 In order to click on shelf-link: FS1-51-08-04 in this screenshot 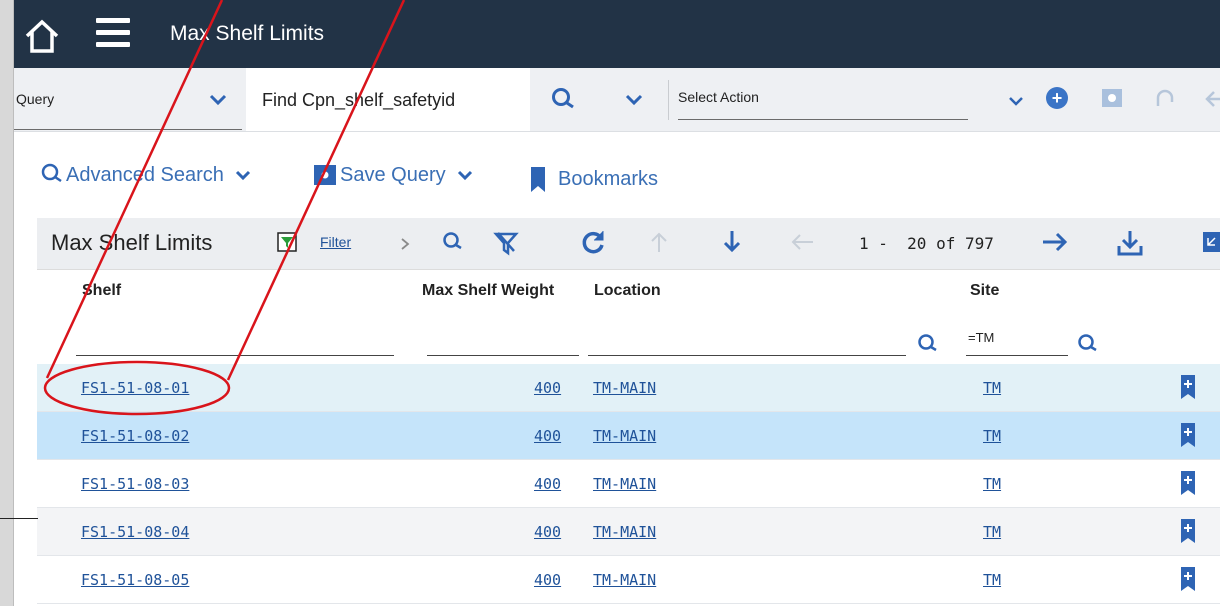, I will do `click(135, 532)`.